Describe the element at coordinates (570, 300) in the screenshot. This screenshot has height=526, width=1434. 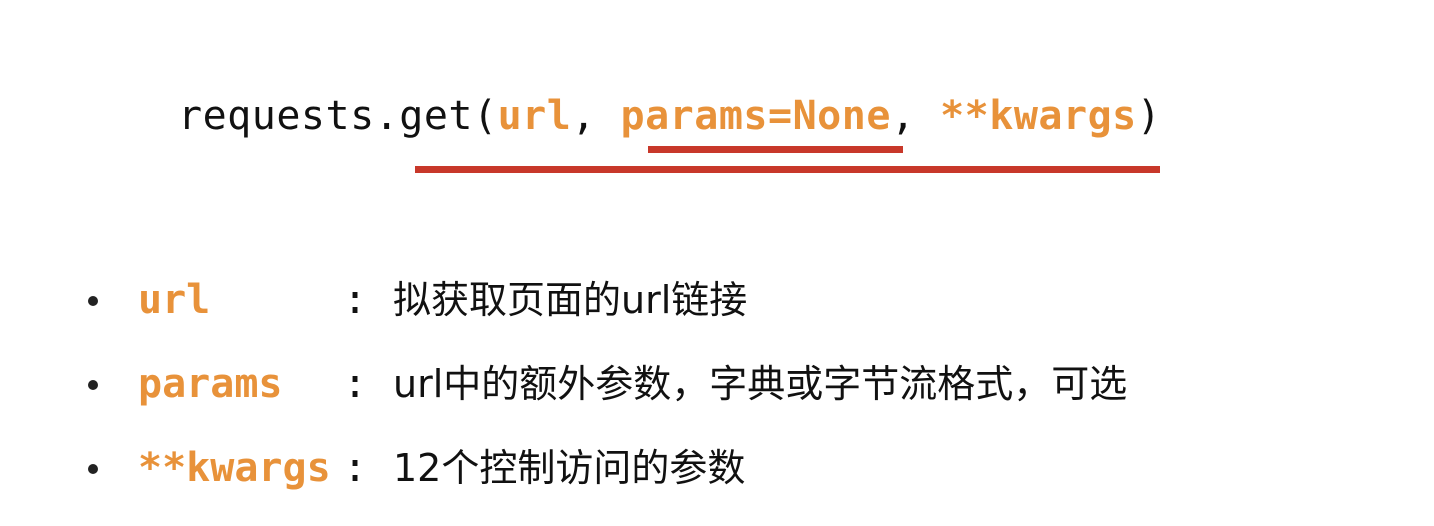
I see `param-description: 拟获取页面的url链接` at that location.